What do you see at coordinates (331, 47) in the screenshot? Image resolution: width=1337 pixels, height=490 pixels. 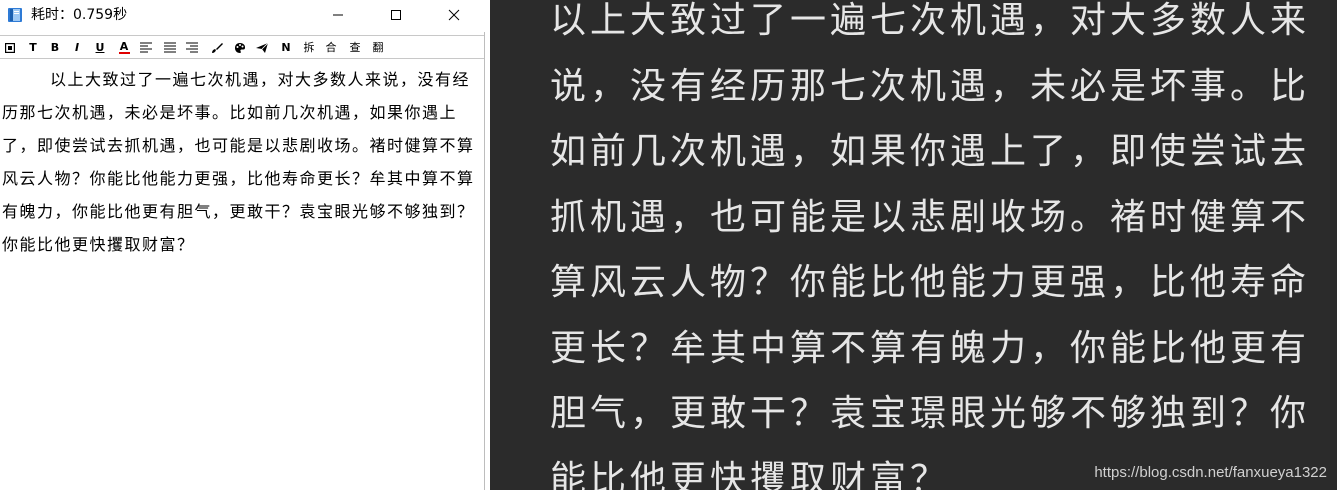 I see `merge-button: 合` at bounding box center [331, 47].